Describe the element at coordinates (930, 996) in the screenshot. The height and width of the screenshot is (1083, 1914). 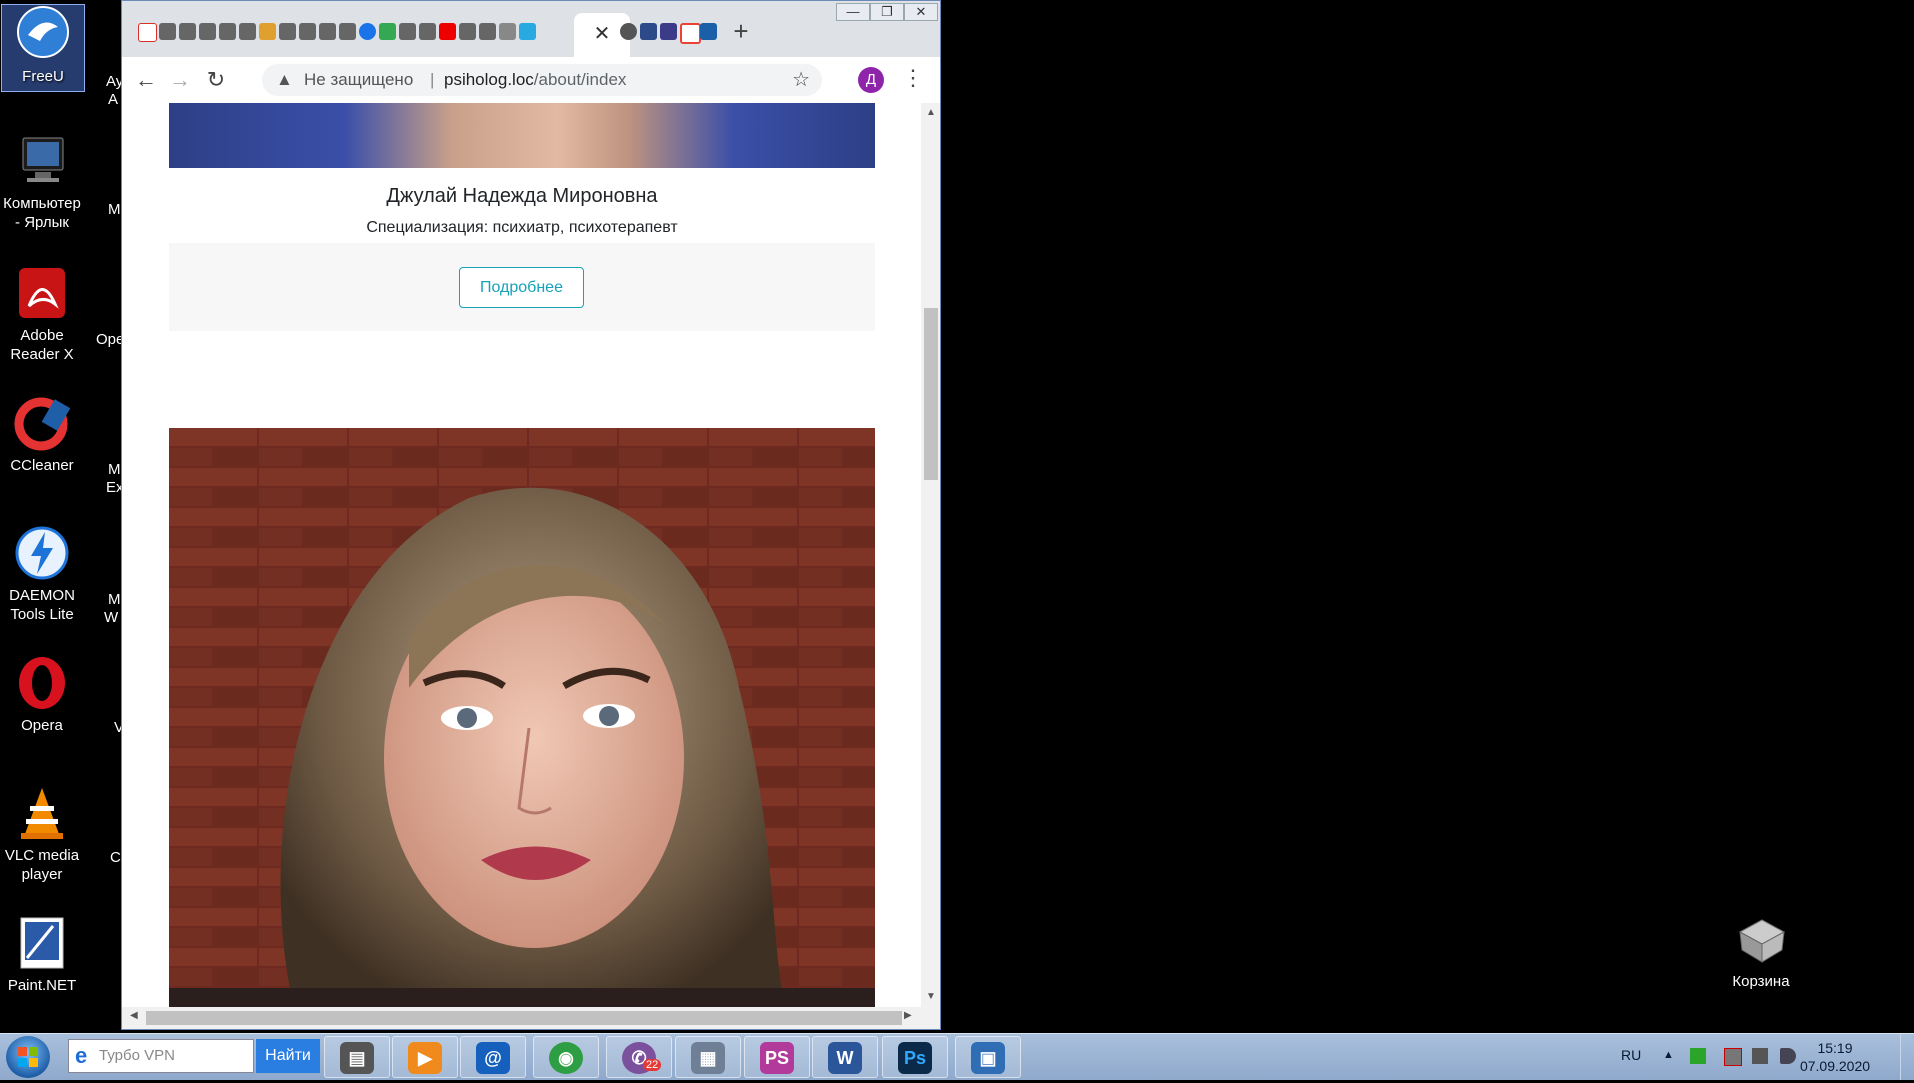
I see `scroll-down-icon: ▼` at that location.